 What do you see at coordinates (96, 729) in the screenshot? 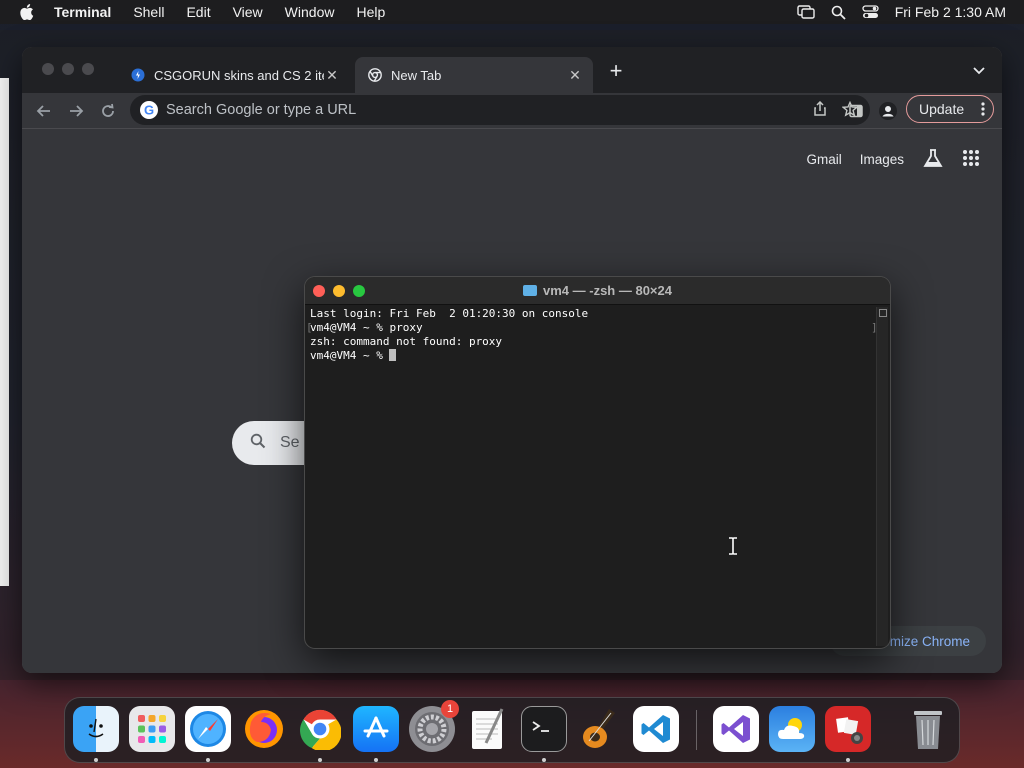
I see `finder-icon` at bounding box center [96, 729].